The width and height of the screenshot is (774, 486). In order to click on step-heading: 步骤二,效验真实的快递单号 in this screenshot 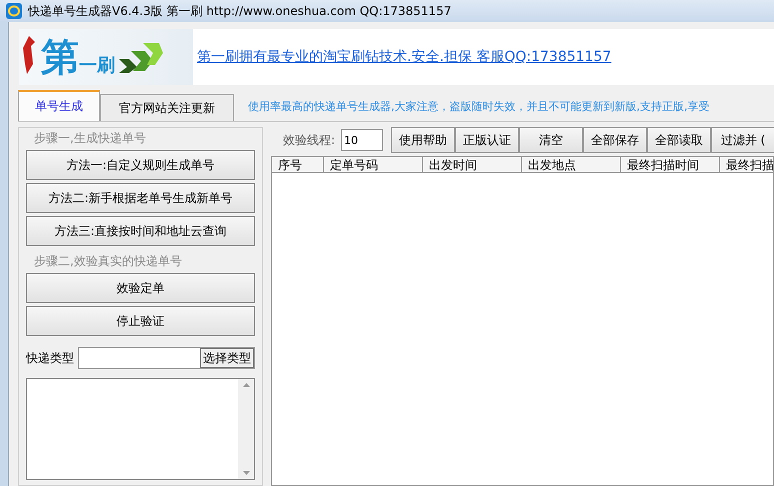, I will do `click(108, 261)`.